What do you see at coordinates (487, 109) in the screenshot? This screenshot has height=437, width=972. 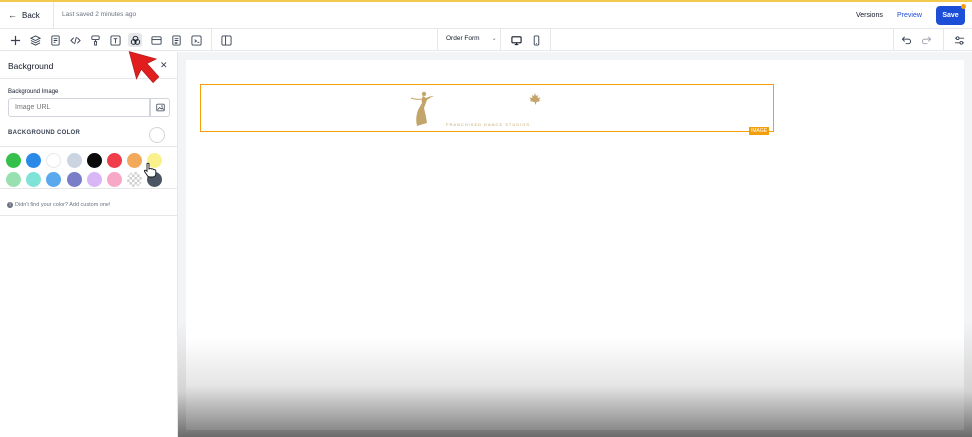 I see `image-element: FRANCHISED DANCE STUDIOS· IMAGE` at bounding box center [487, 109].